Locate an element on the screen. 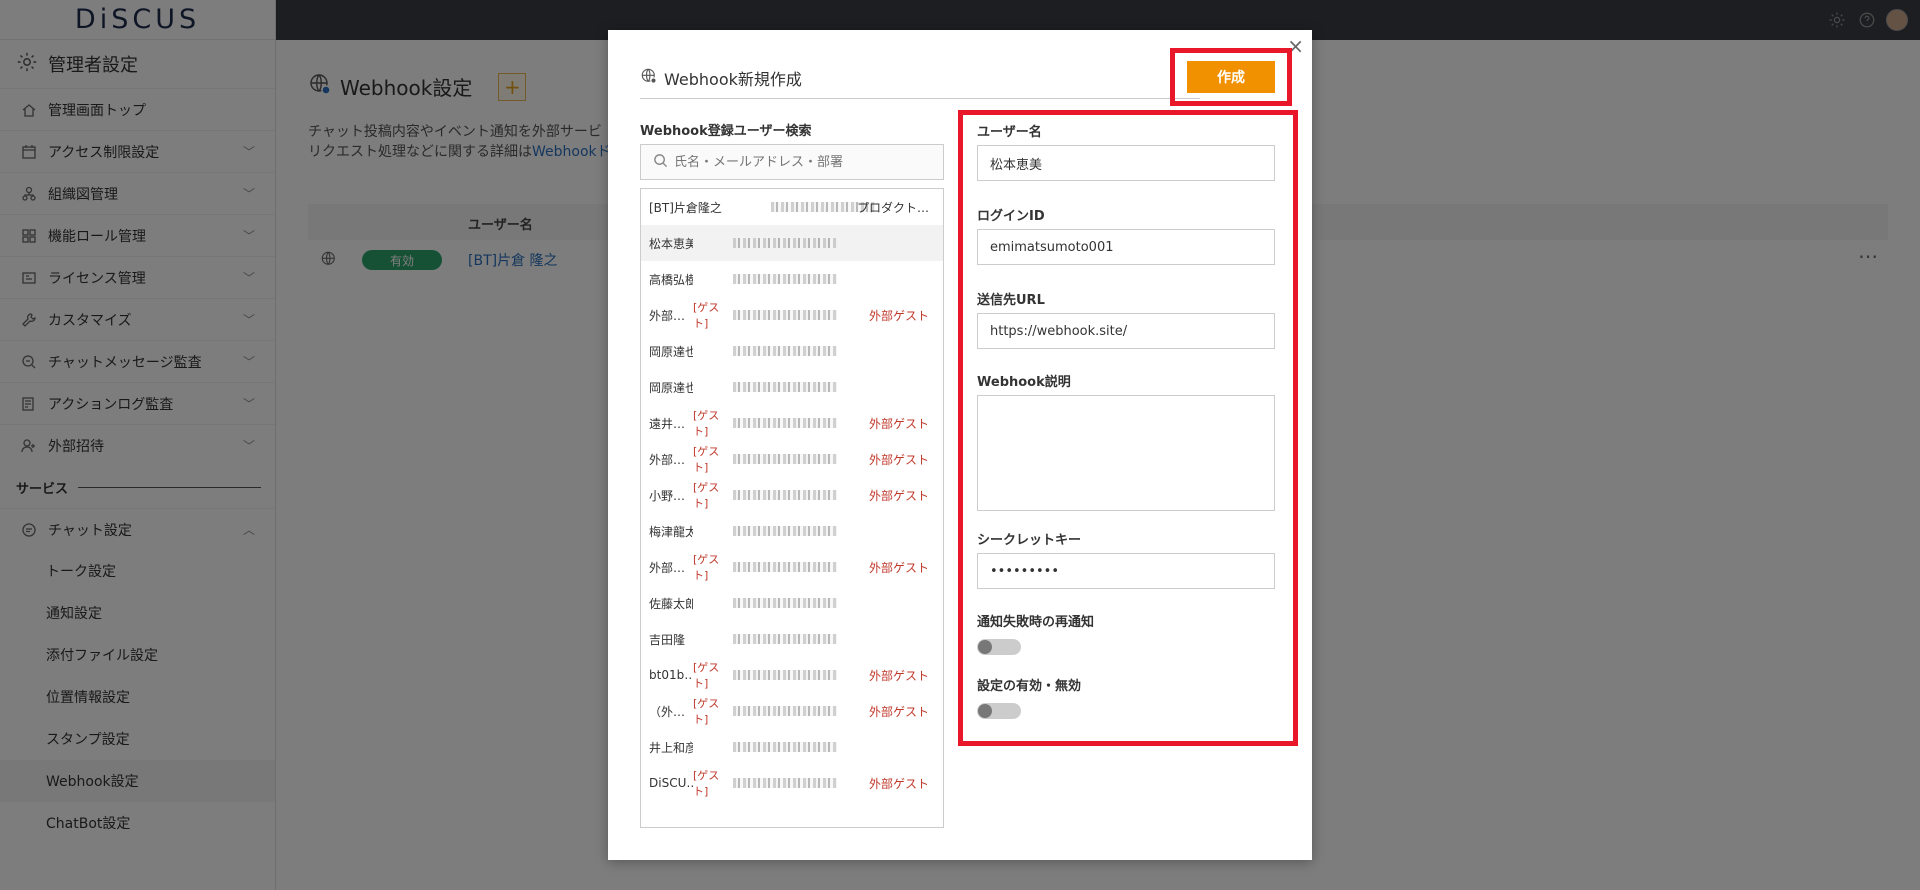 This screenshot has width=1920, height=890. create-button-highlight: 作成 is located at coordinates (1231, 77).